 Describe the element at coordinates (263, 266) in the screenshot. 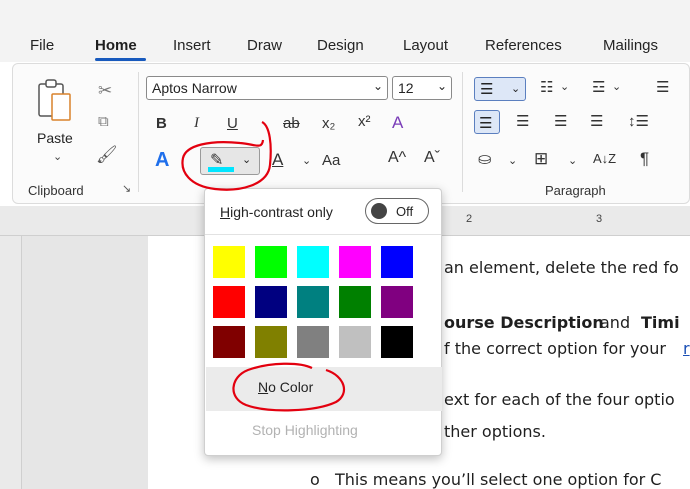

I see `annotation-overlay` at that location.